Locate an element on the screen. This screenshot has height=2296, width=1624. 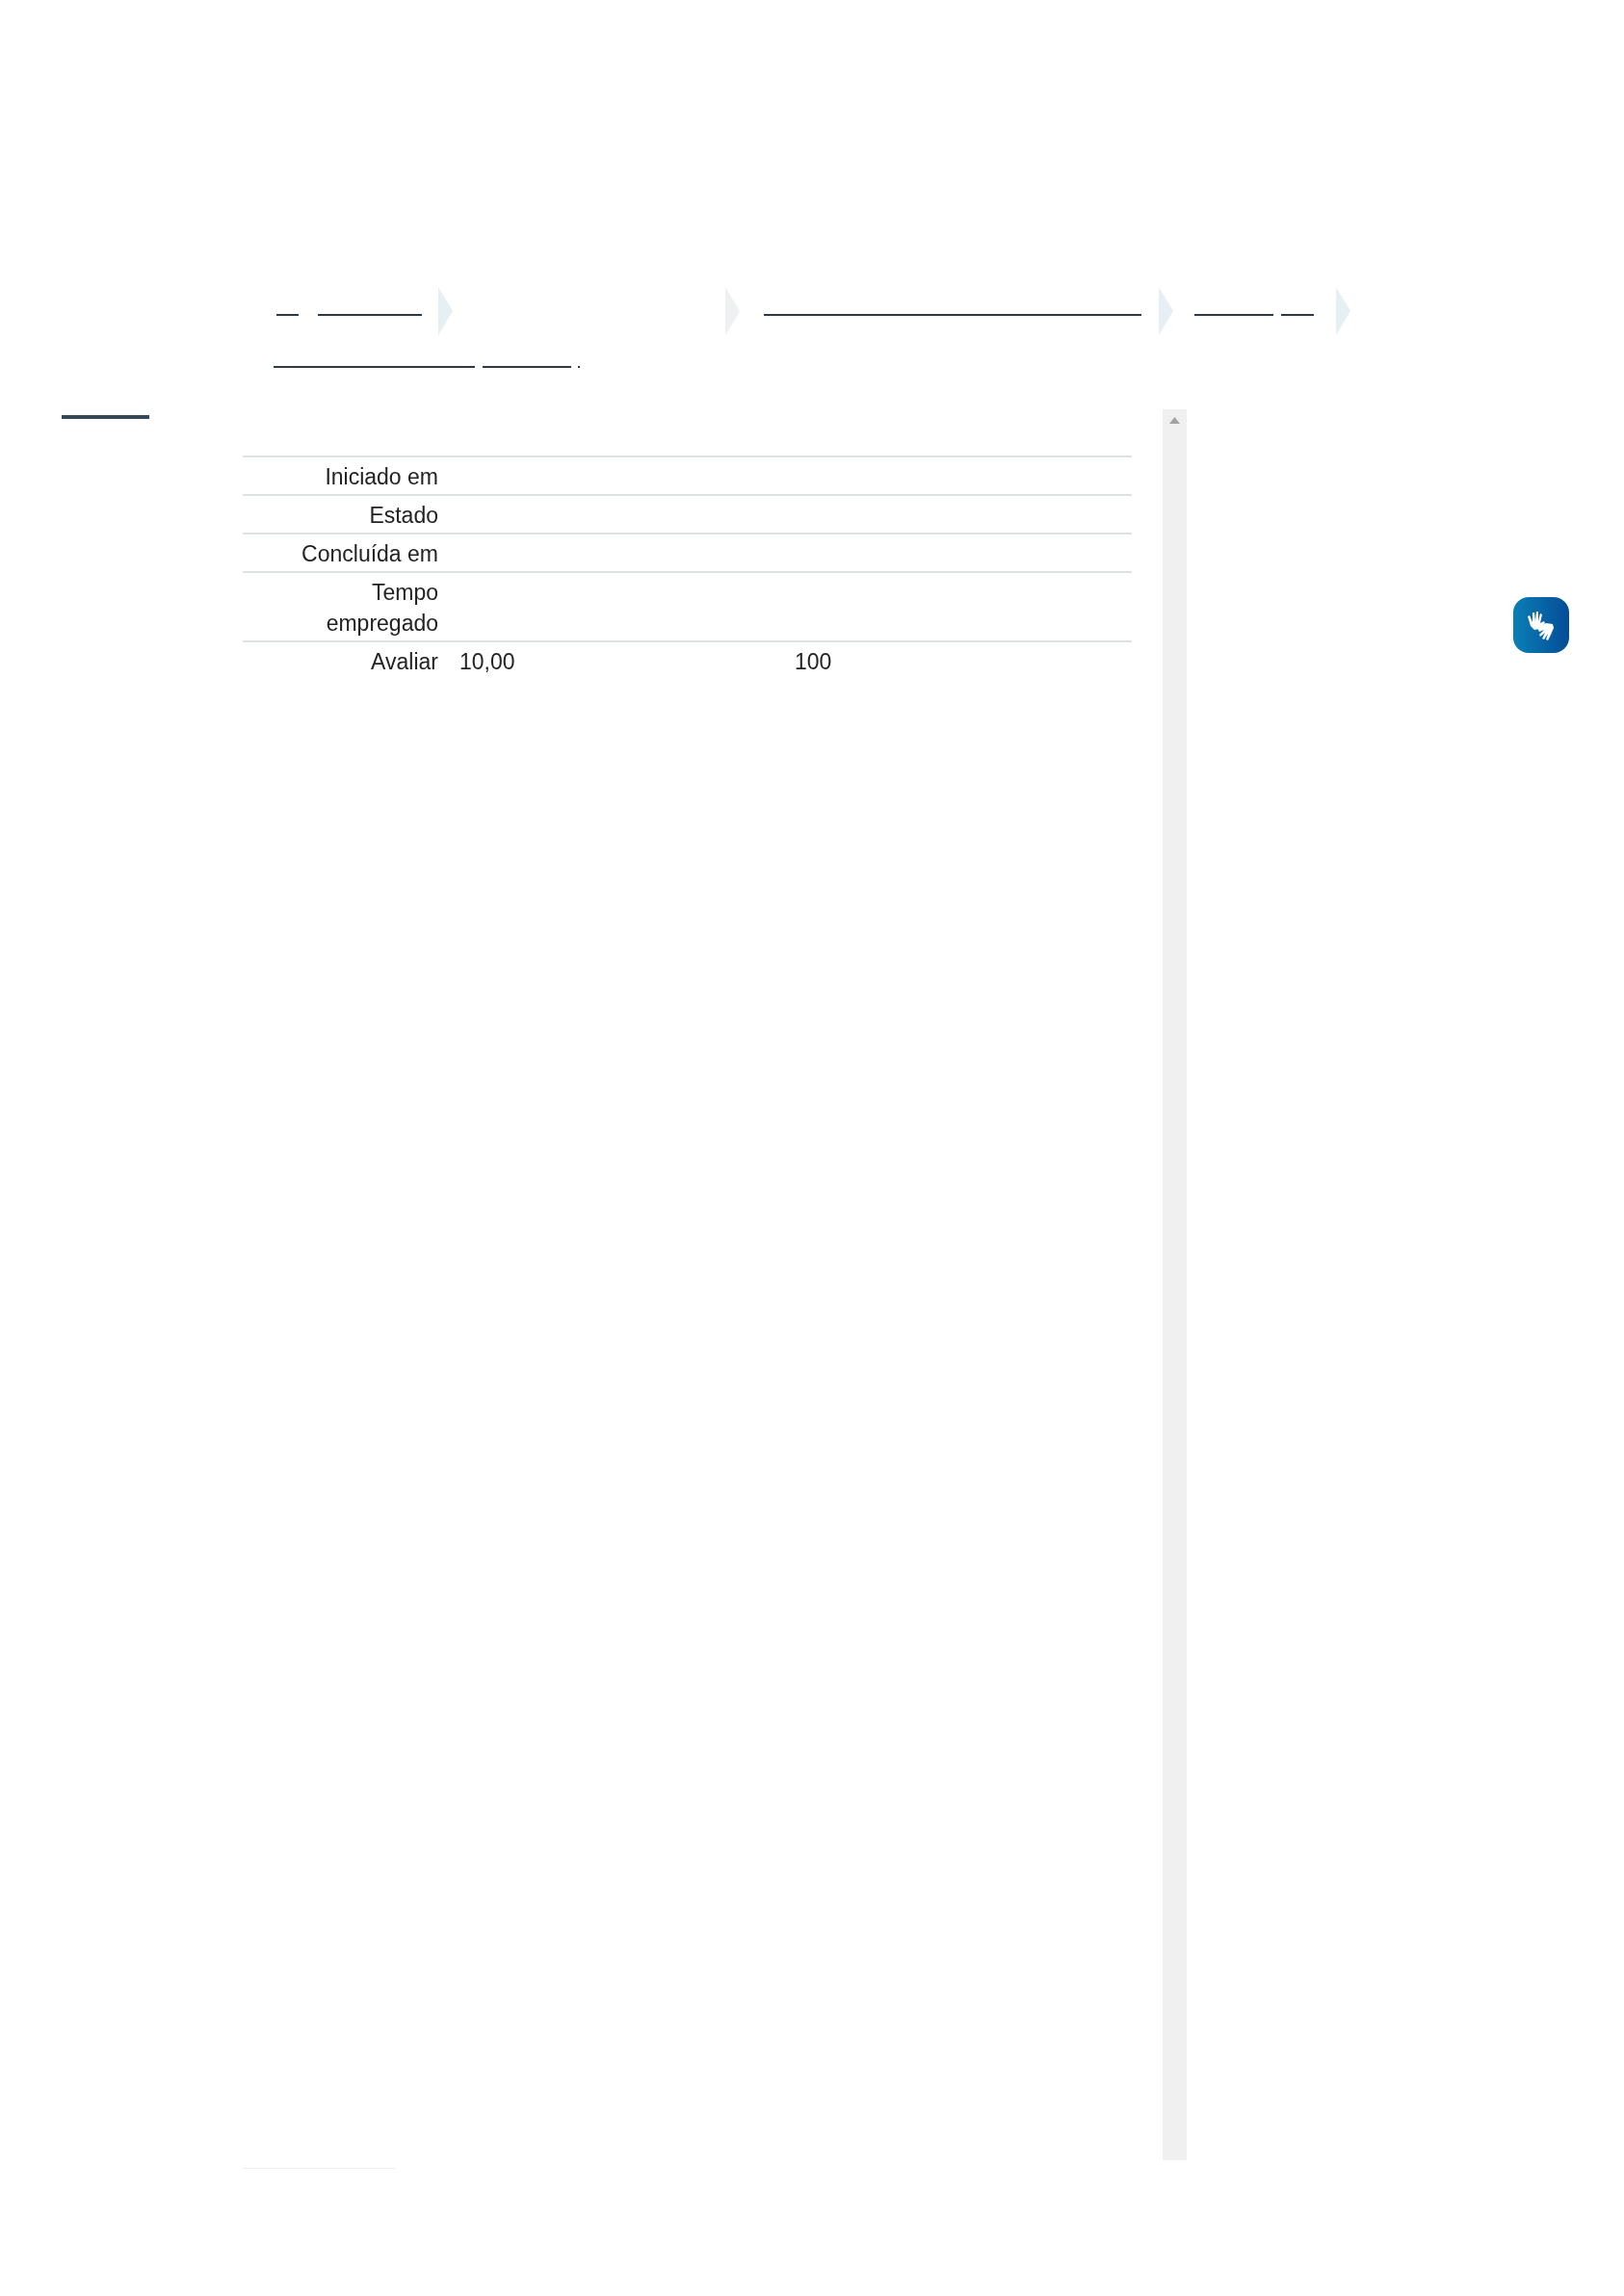
row-label: Estado is located at coordinates (403, 516).